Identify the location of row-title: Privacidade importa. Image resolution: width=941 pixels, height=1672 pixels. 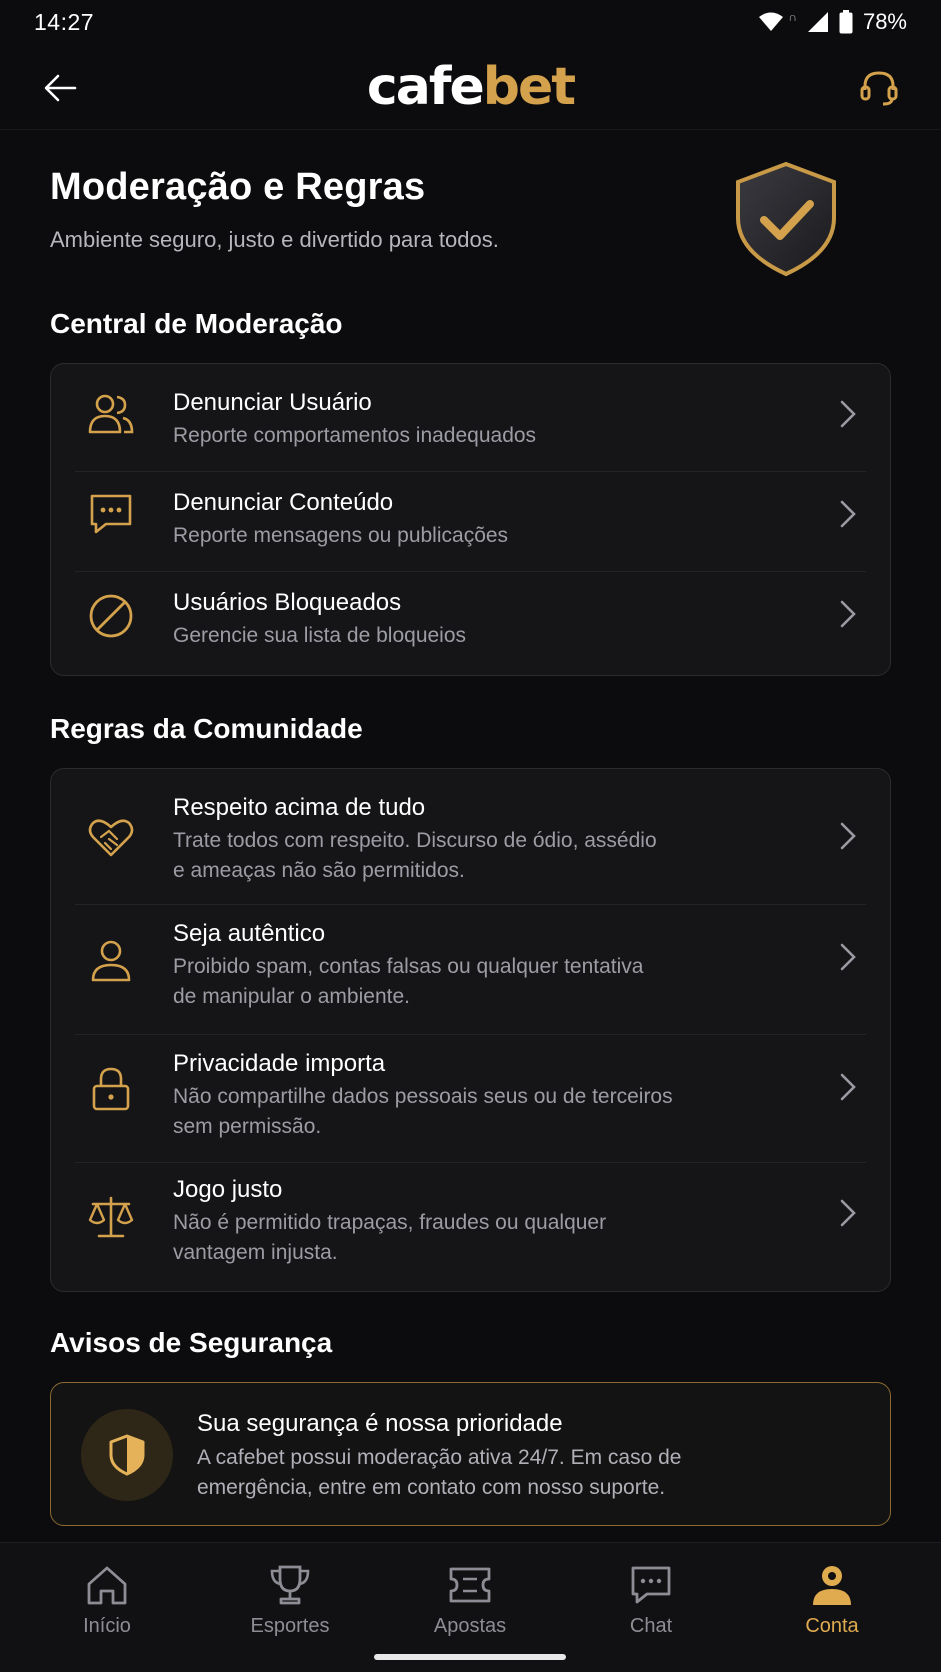
(279, 1063).